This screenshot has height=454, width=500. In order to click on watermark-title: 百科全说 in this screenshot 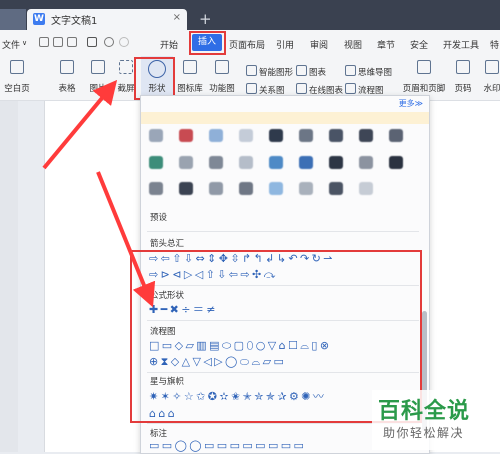, I will do `click(424, 411)`.